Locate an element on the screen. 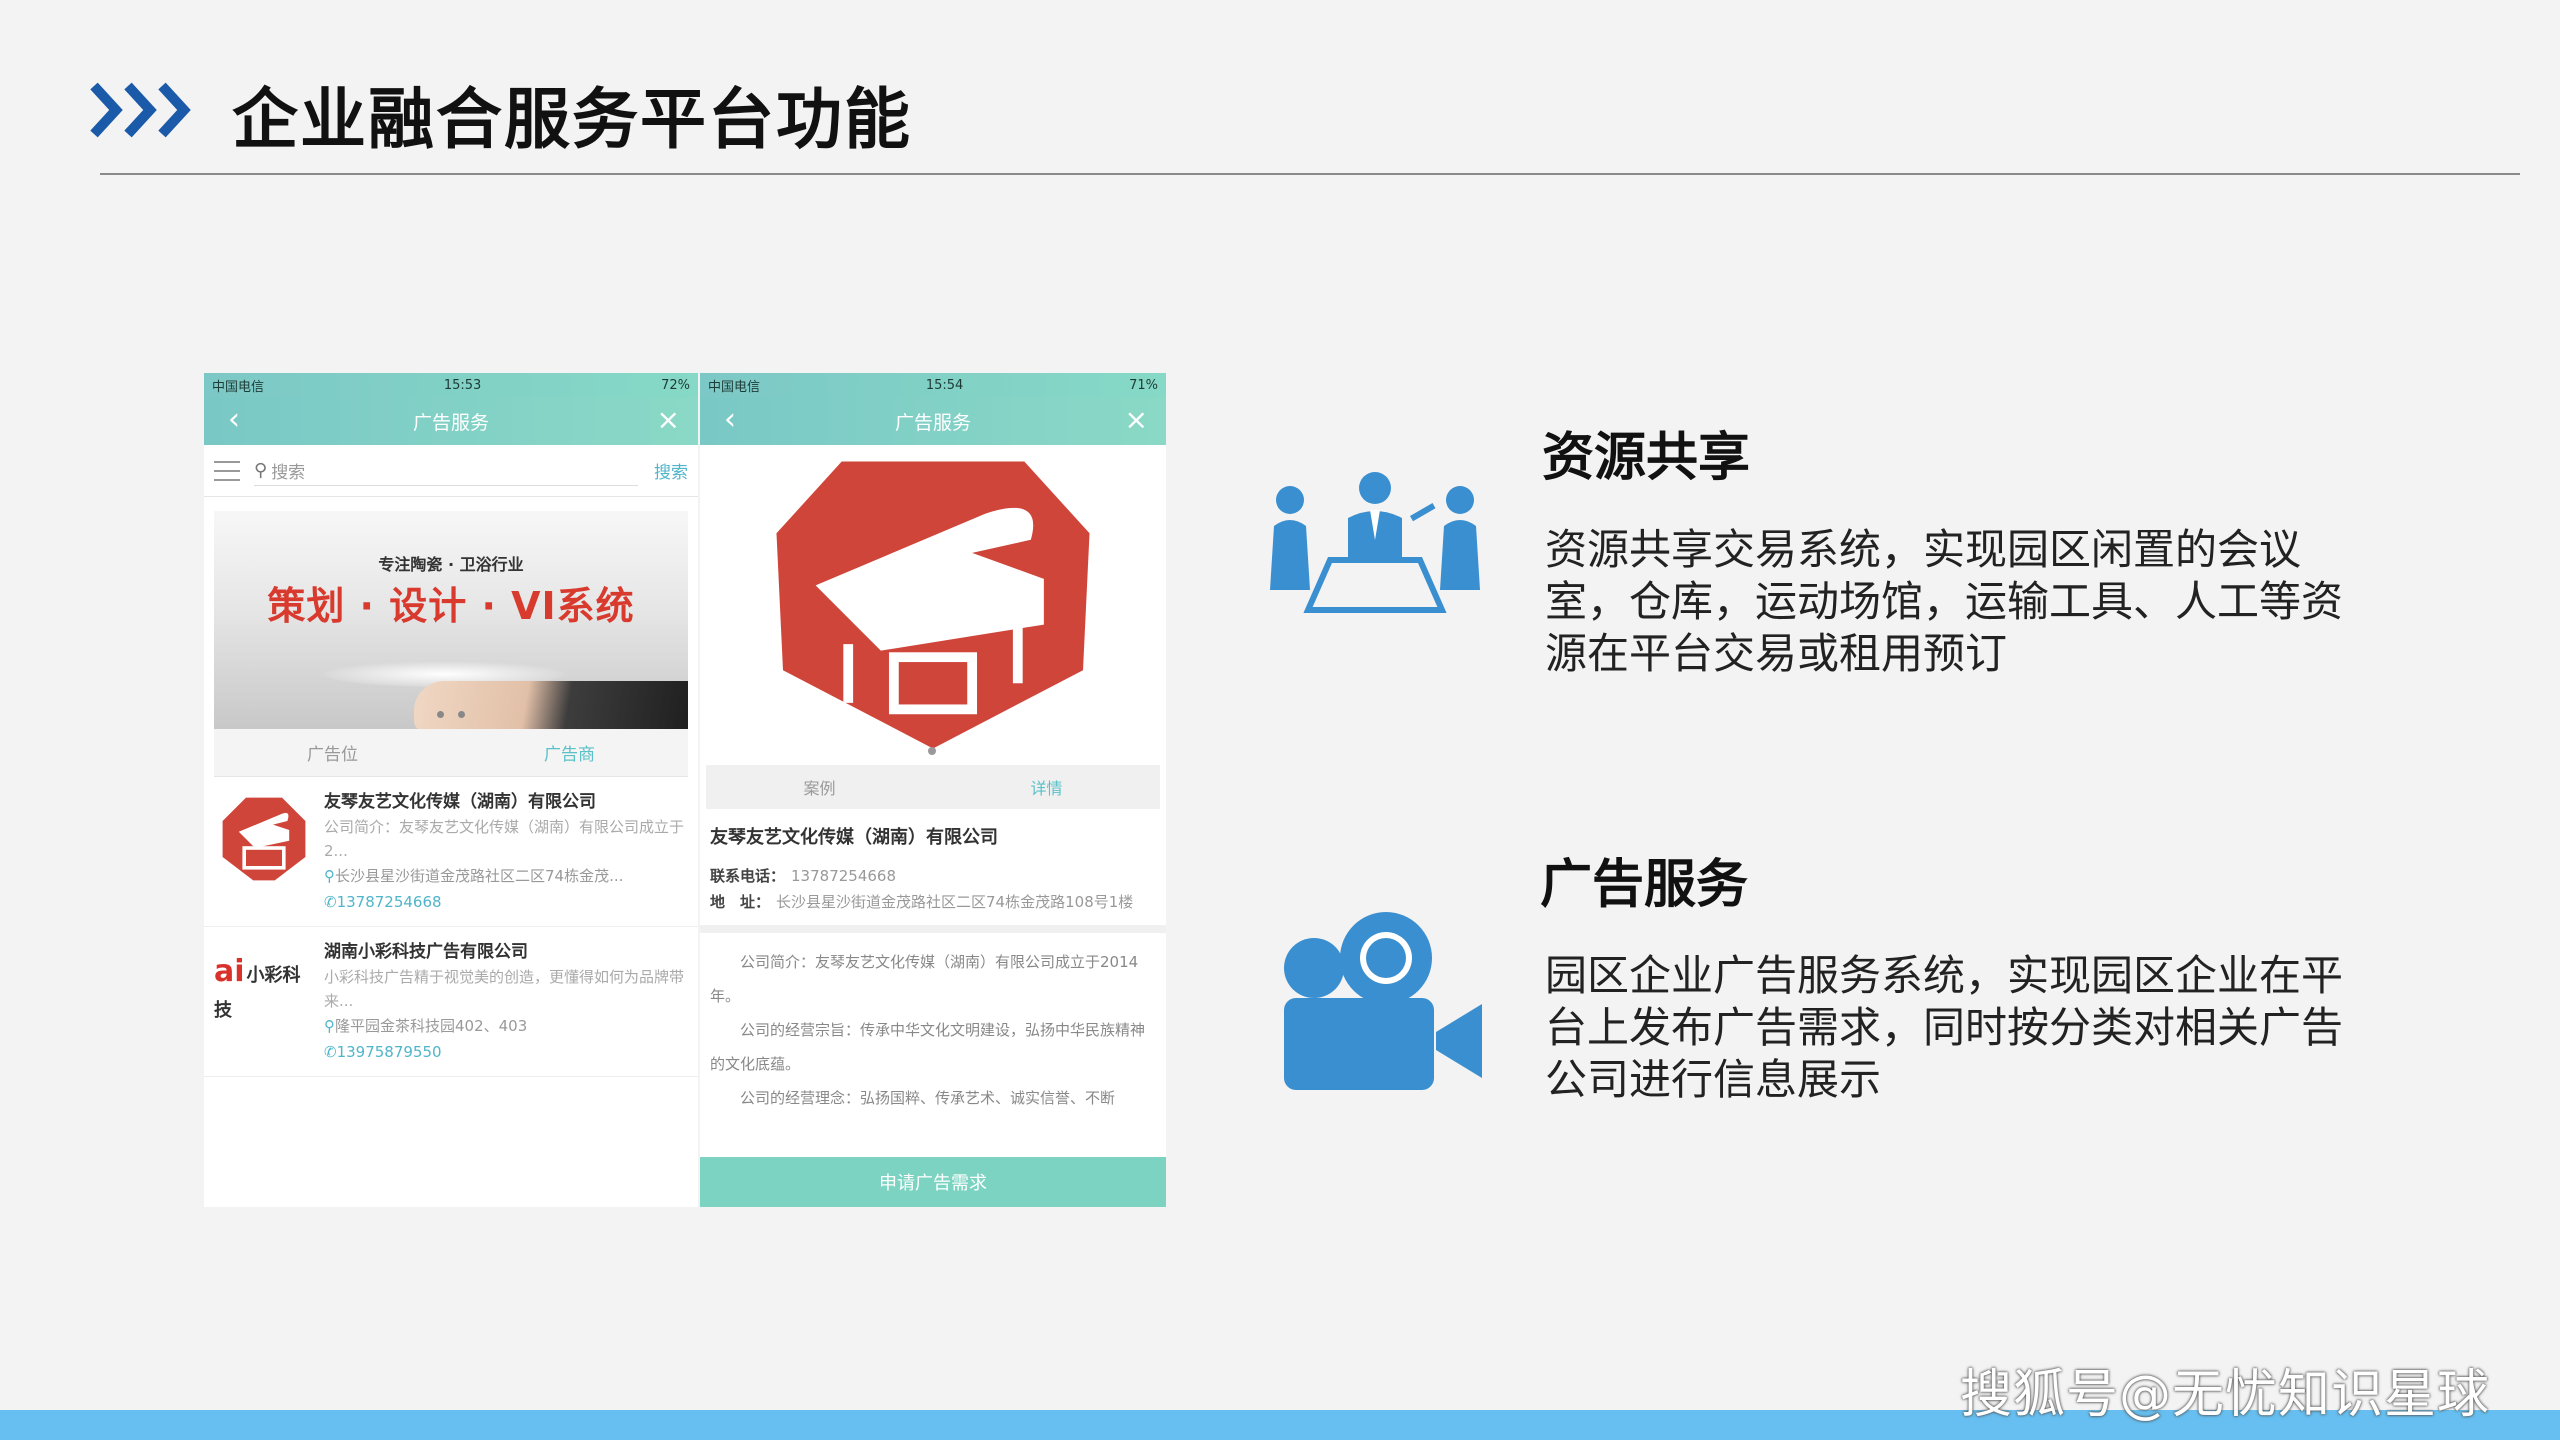  search-icon: ⚲ is located at coordinates (261, 470).